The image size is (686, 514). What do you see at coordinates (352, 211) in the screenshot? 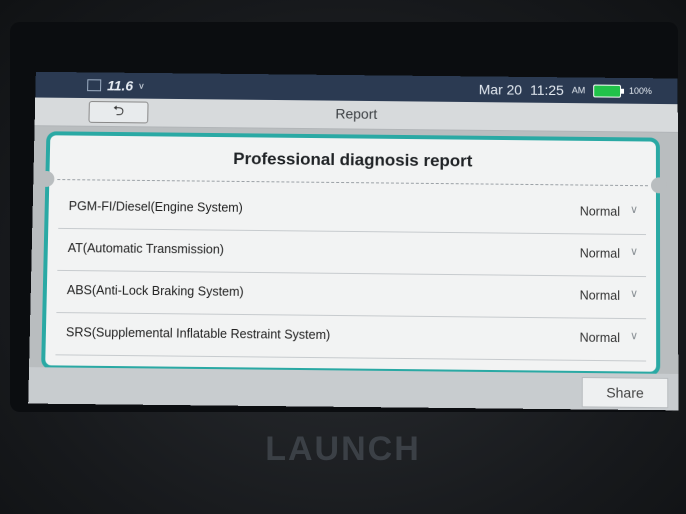
I see `list-item: PGM-FI/Diesel(Engine System) Normal ∨` at bounding box center [352, 211].